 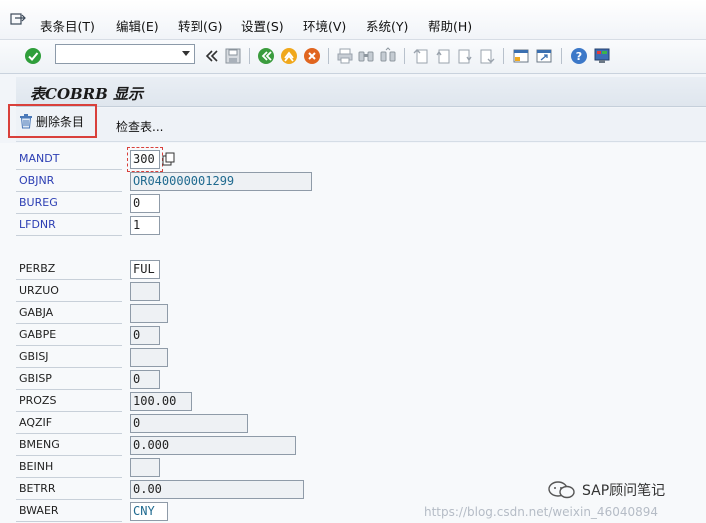 I want to click on screen-title-bar: 表COBRB 显示, so click(x=361, y=92).